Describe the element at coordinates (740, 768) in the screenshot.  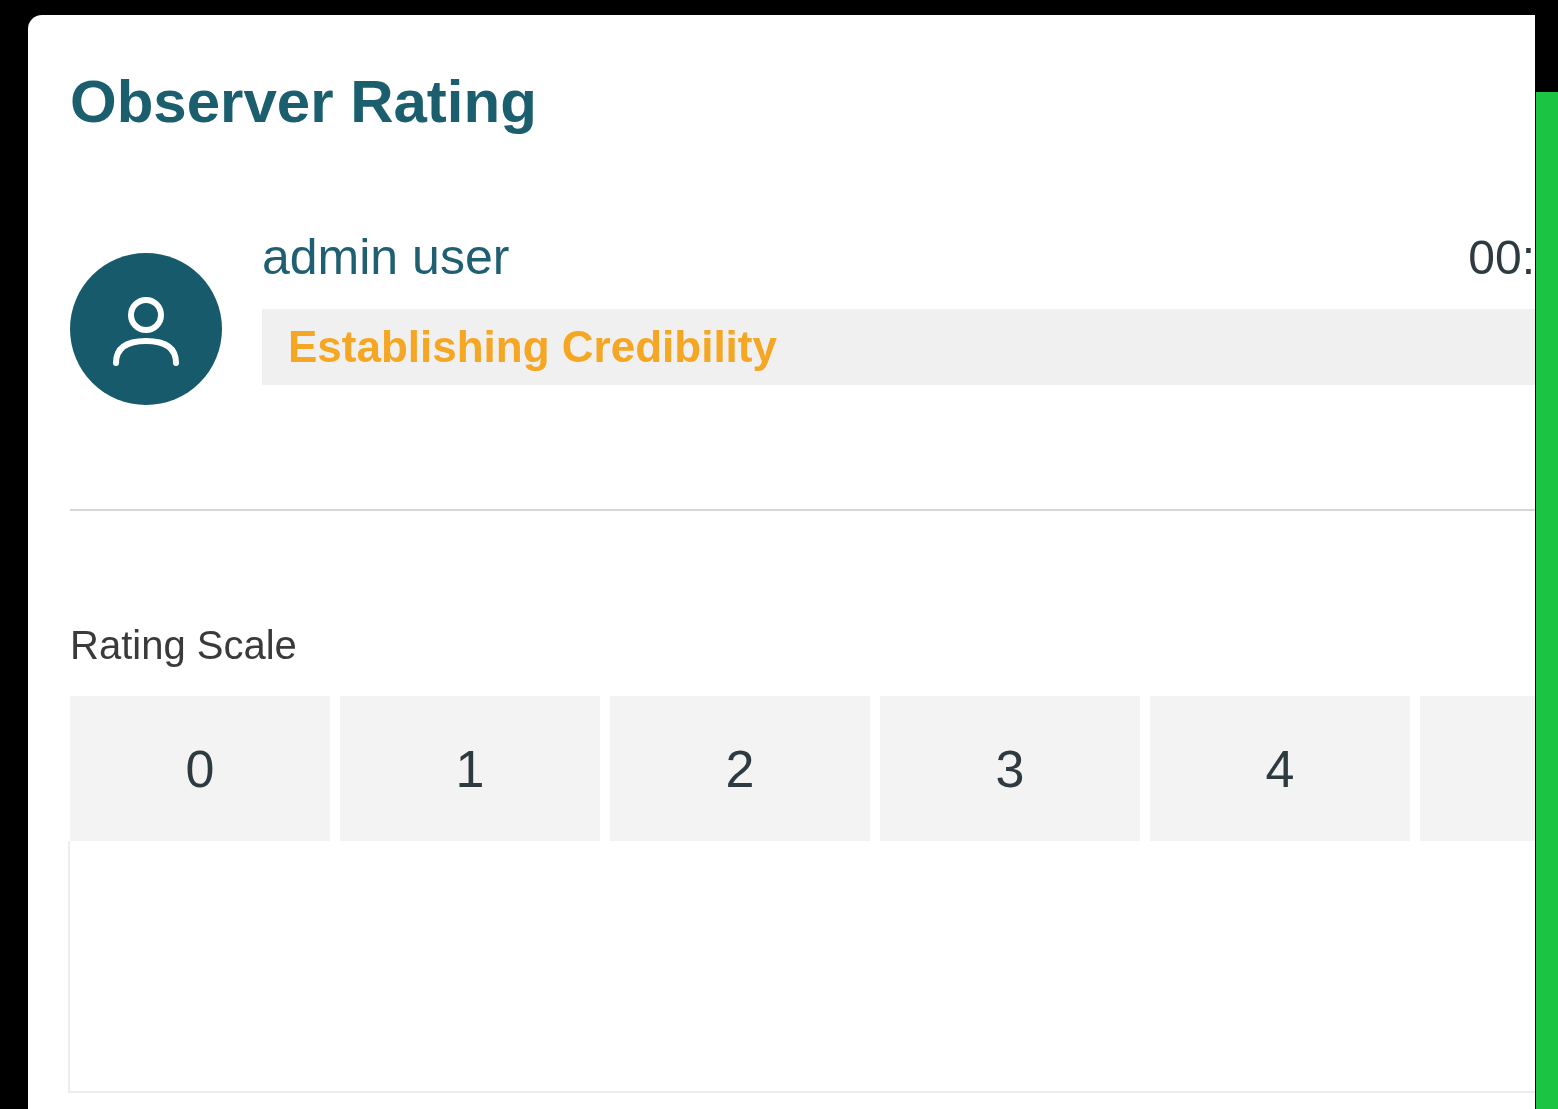
I see `rating-option: 2` at that location.